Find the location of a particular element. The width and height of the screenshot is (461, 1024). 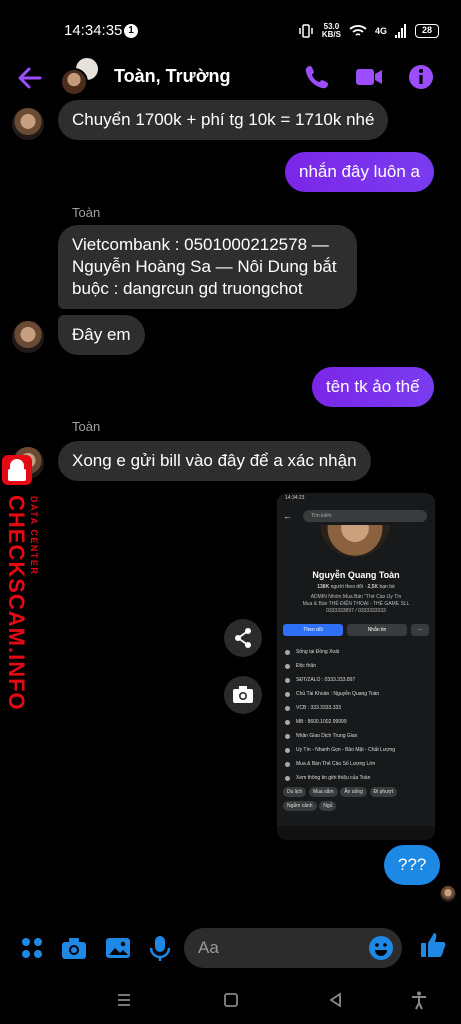

signal-icon is located at coordinates (400, 31).